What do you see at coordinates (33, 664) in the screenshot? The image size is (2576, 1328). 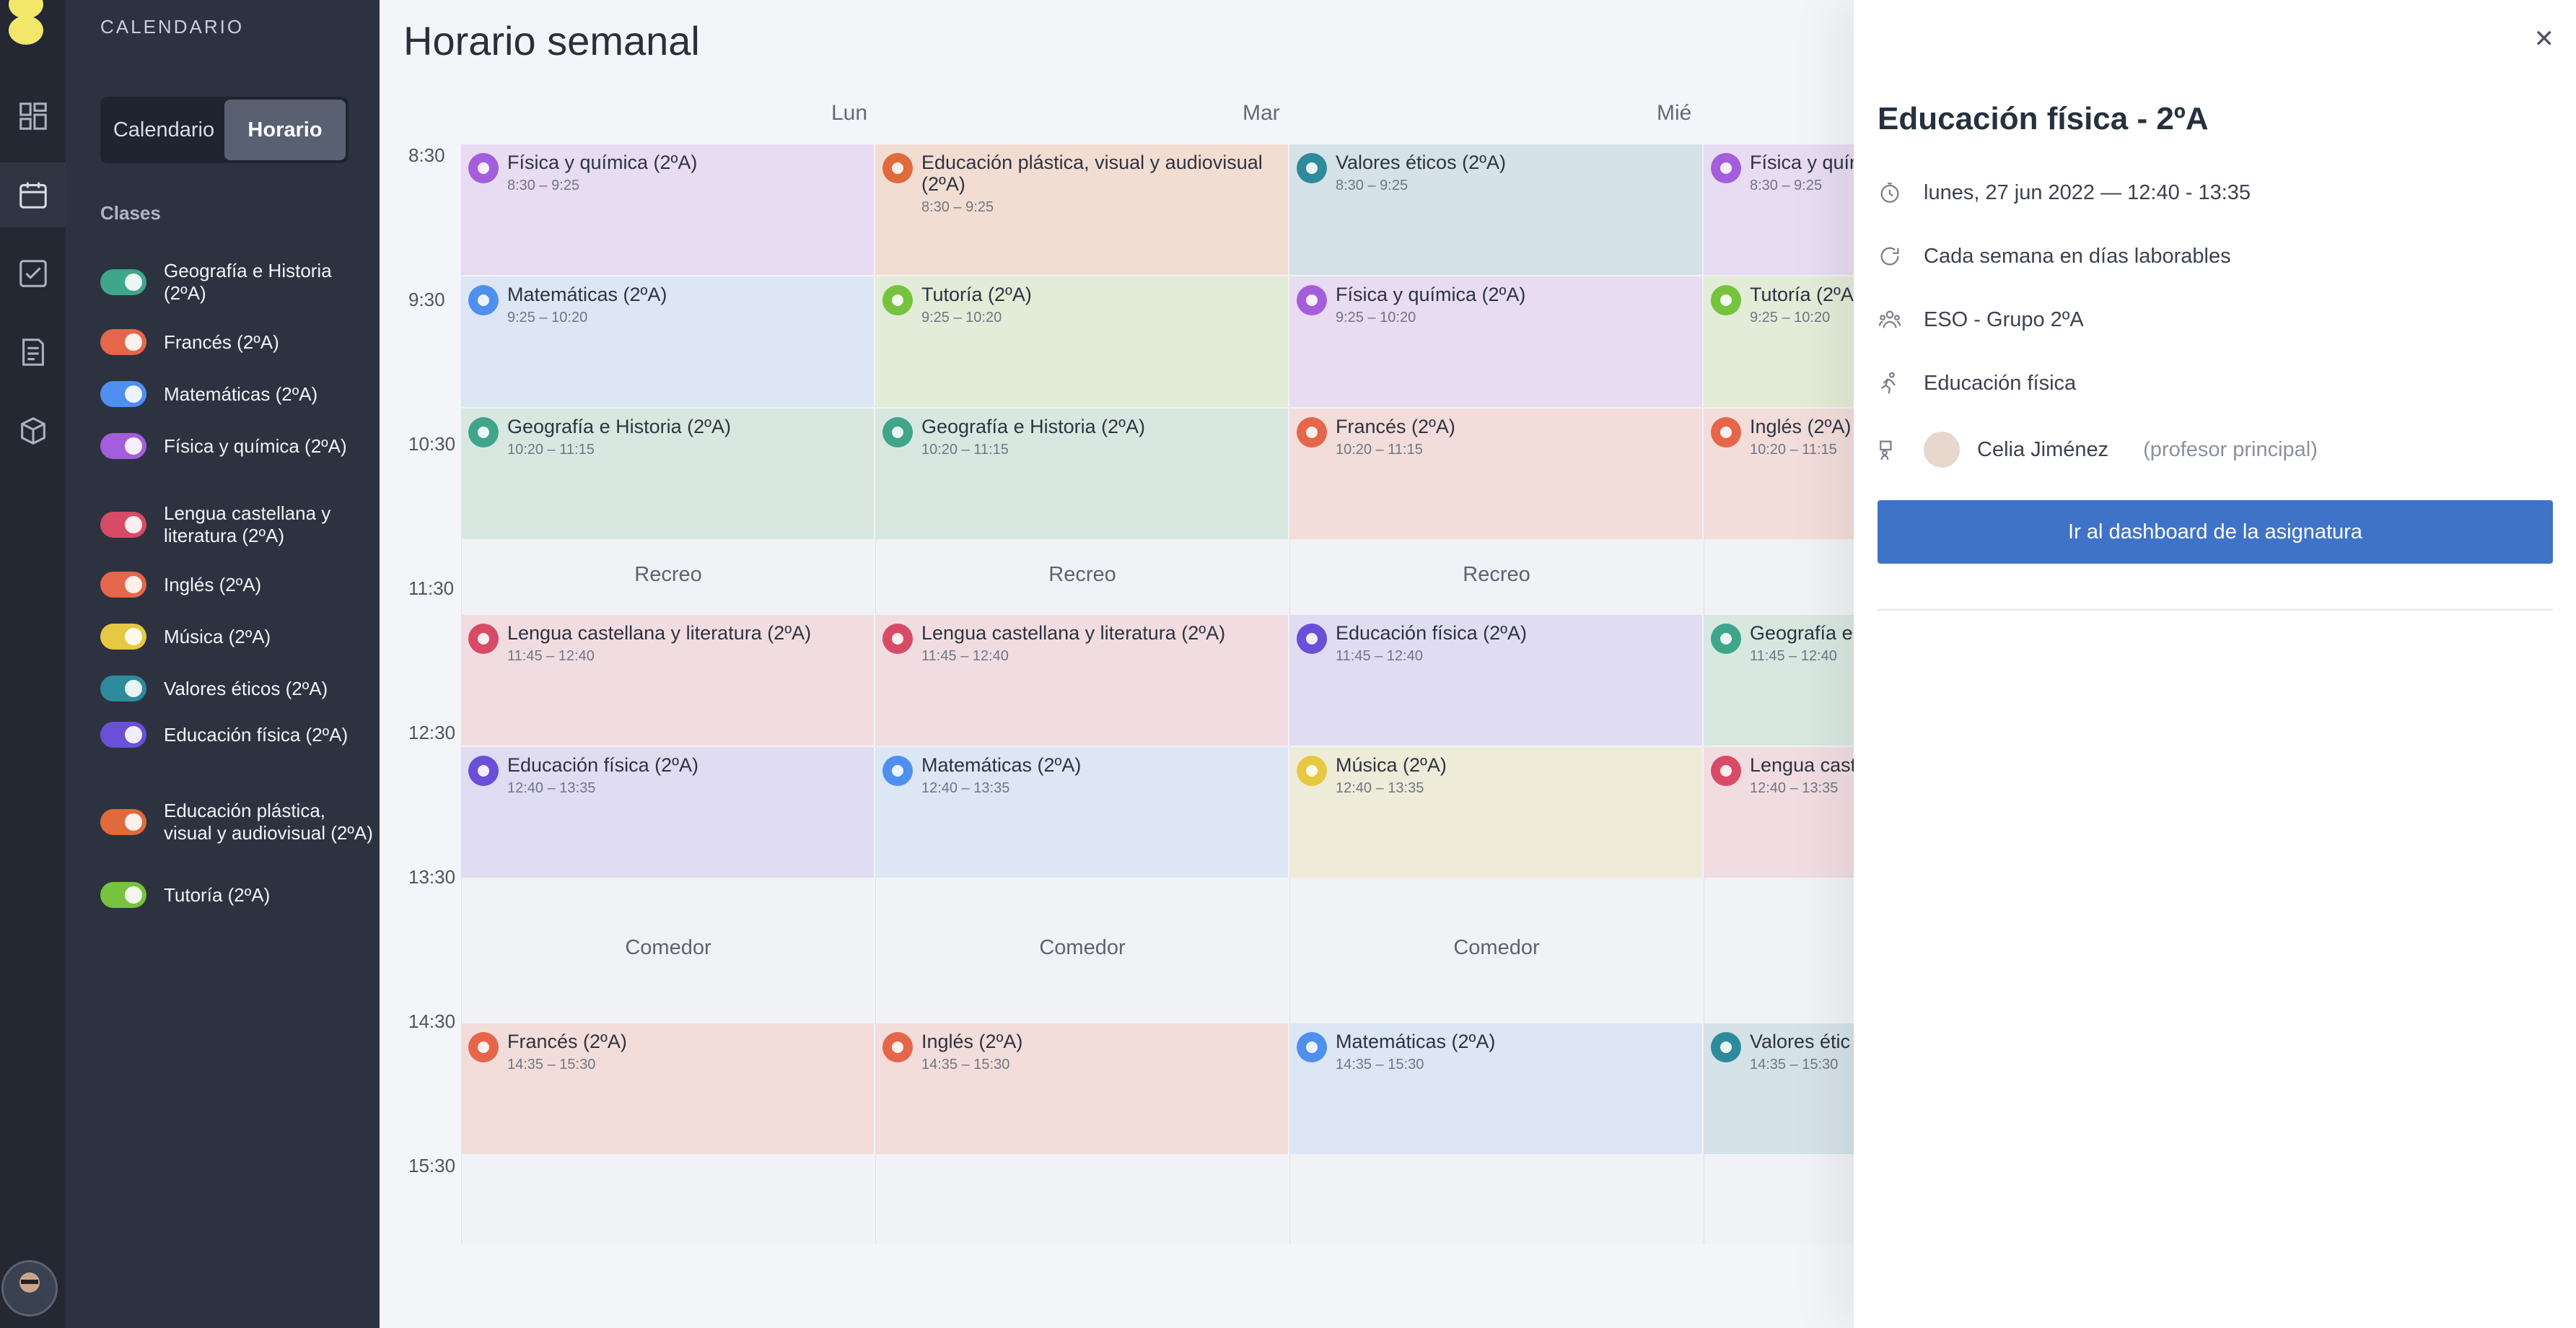 I see `nav-rail` at bounding box center [33, 664].